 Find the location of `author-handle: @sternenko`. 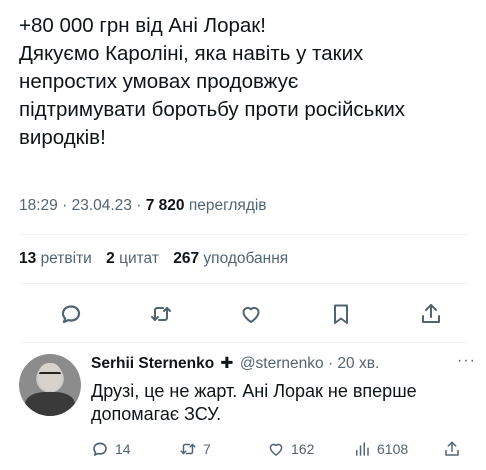

author-handle: @sternenko is located at coordinates (282, 363).